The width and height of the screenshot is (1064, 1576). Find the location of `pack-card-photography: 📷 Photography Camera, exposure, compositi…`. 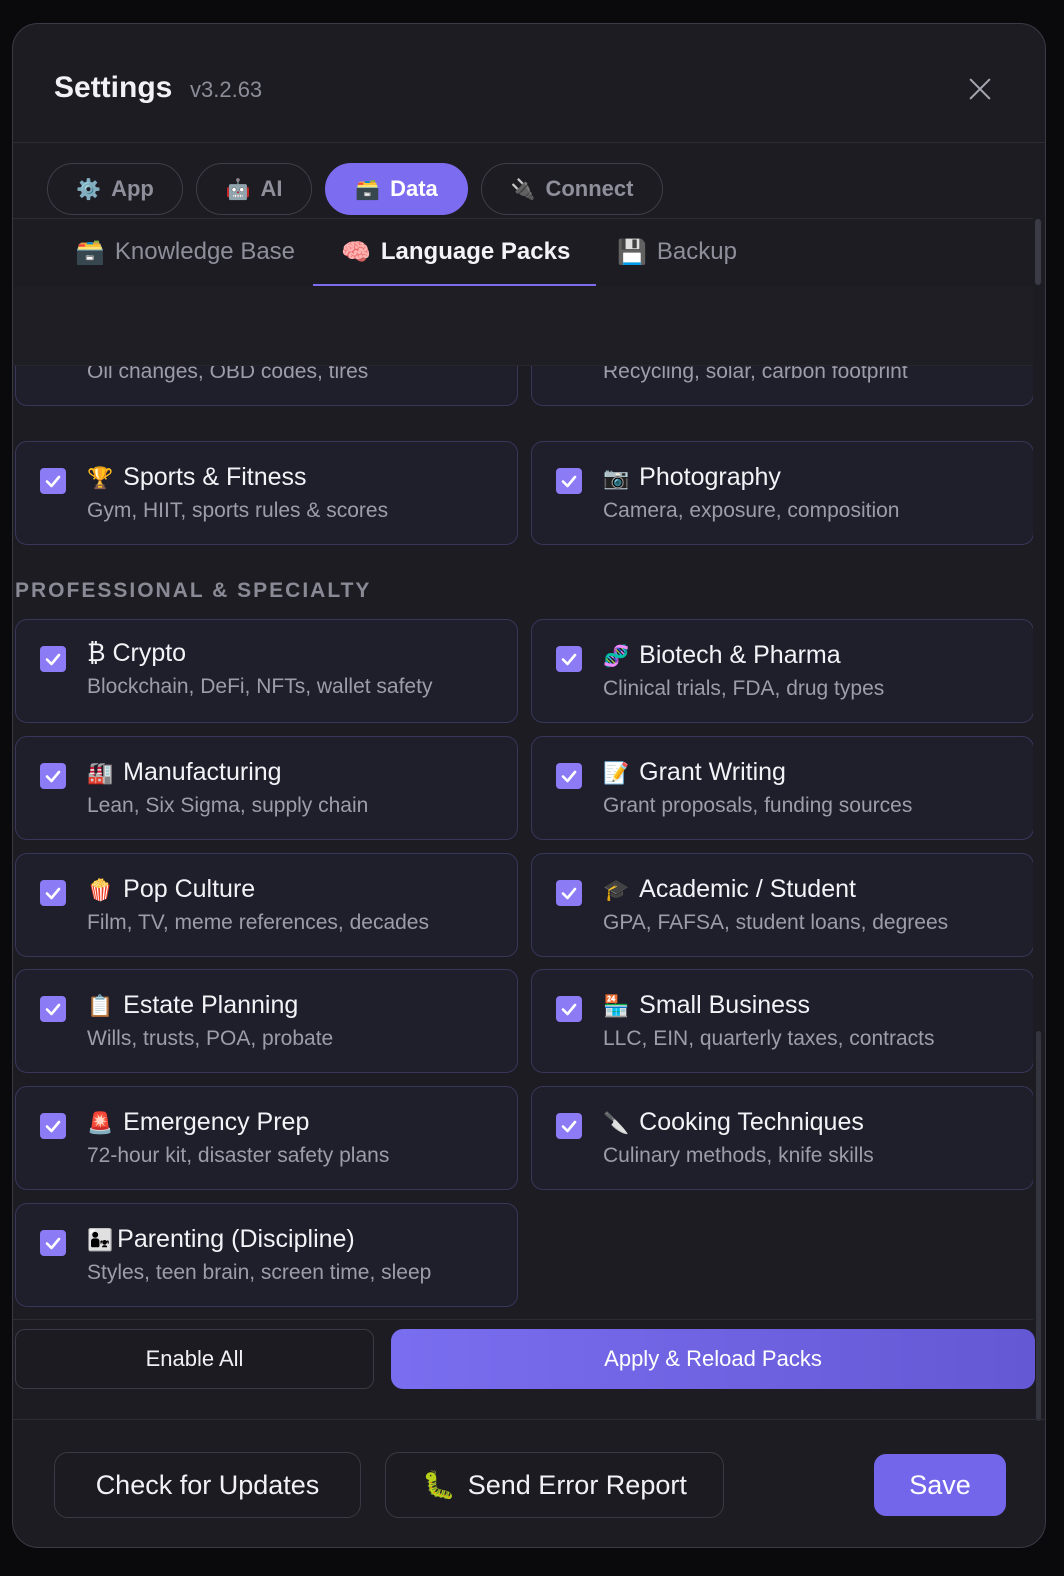

pack-card-photography: 📷 Photography Camera, exposure, compositi… is located at coordinates (782, 493).